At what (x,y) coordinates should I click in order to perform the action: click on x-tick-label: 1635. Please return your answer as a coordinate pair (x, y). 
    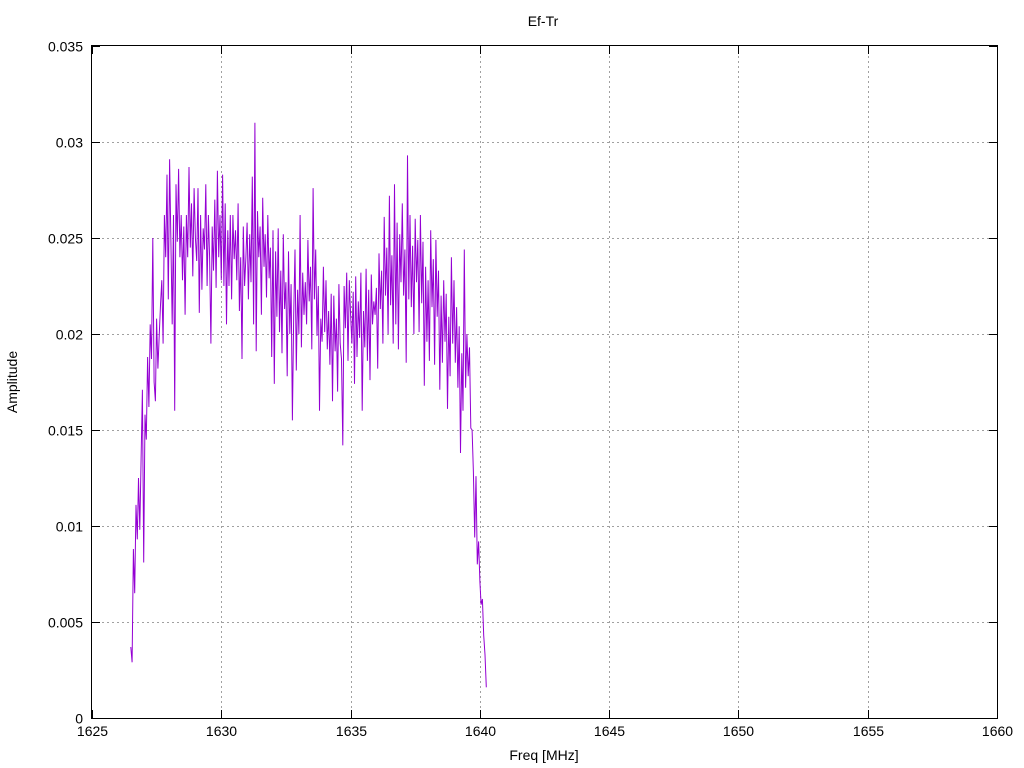
    Looking at the image, I should click on (351, 731).